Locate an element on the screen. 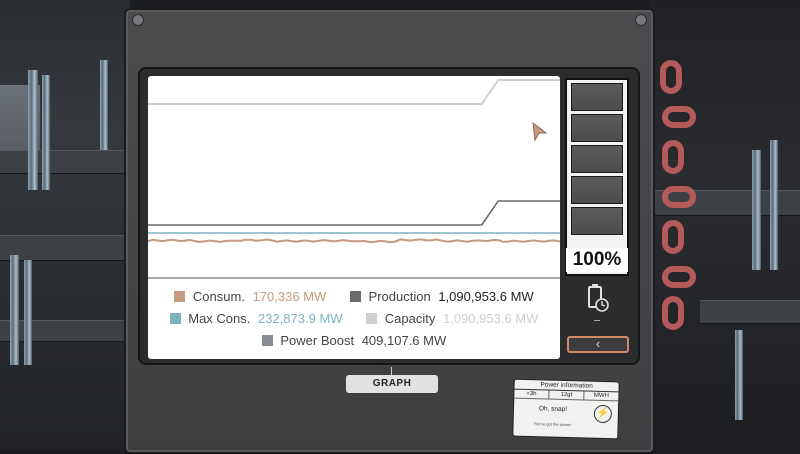 The width and height of the screenshot is (800, 454). battery-percent: 100% is located at coordinates (597, 260).